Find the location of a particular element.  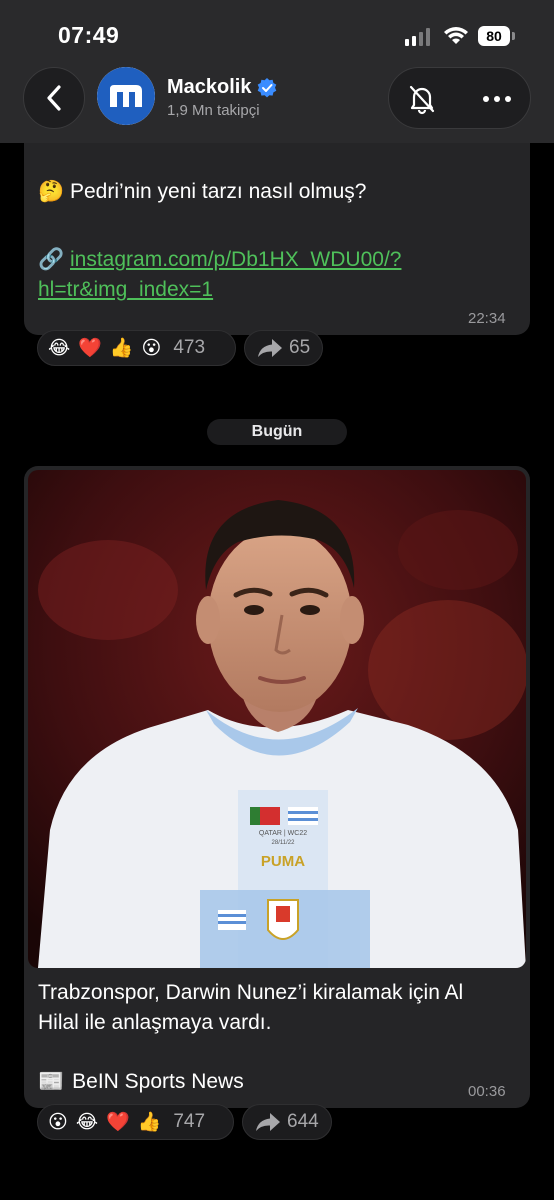

mackolik-logo-icon is located at coordinates (126, 96).